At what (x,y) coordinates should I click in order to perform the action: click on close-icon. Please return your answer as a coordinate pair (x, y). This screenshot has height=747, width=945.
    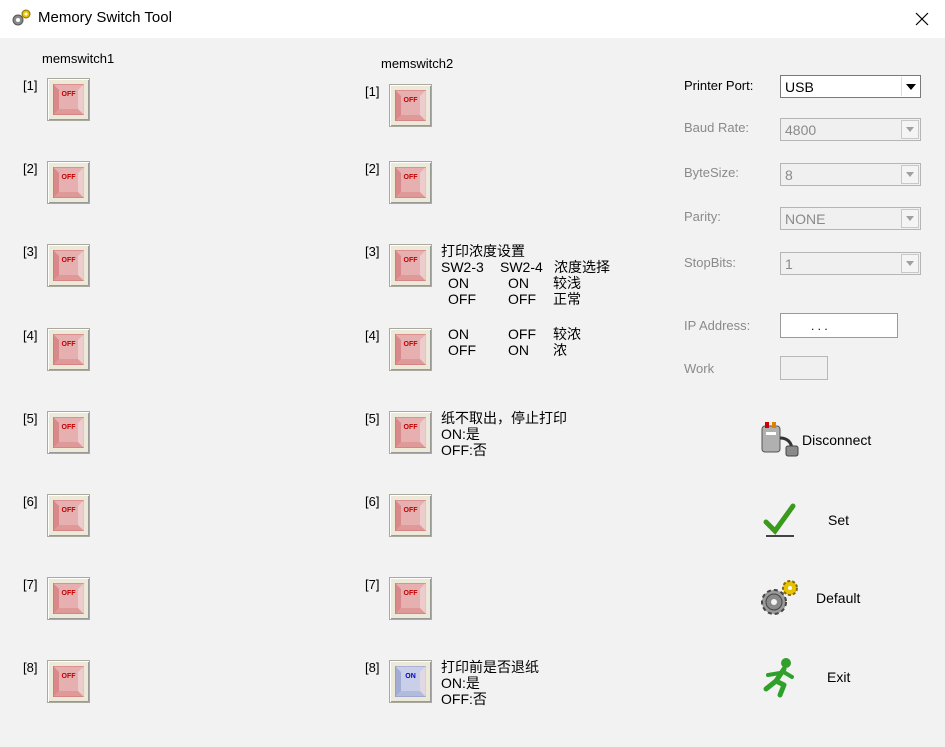
    Looking at the image, I should click on (922, 19).